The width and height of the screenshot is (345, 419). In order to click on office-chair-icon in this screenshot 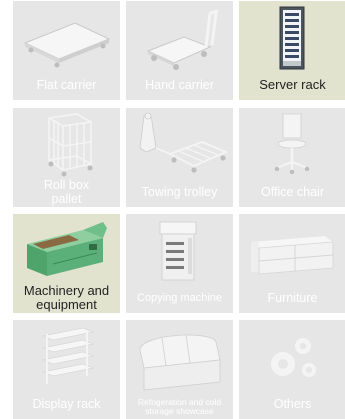, I will do `click(292, 144)`.